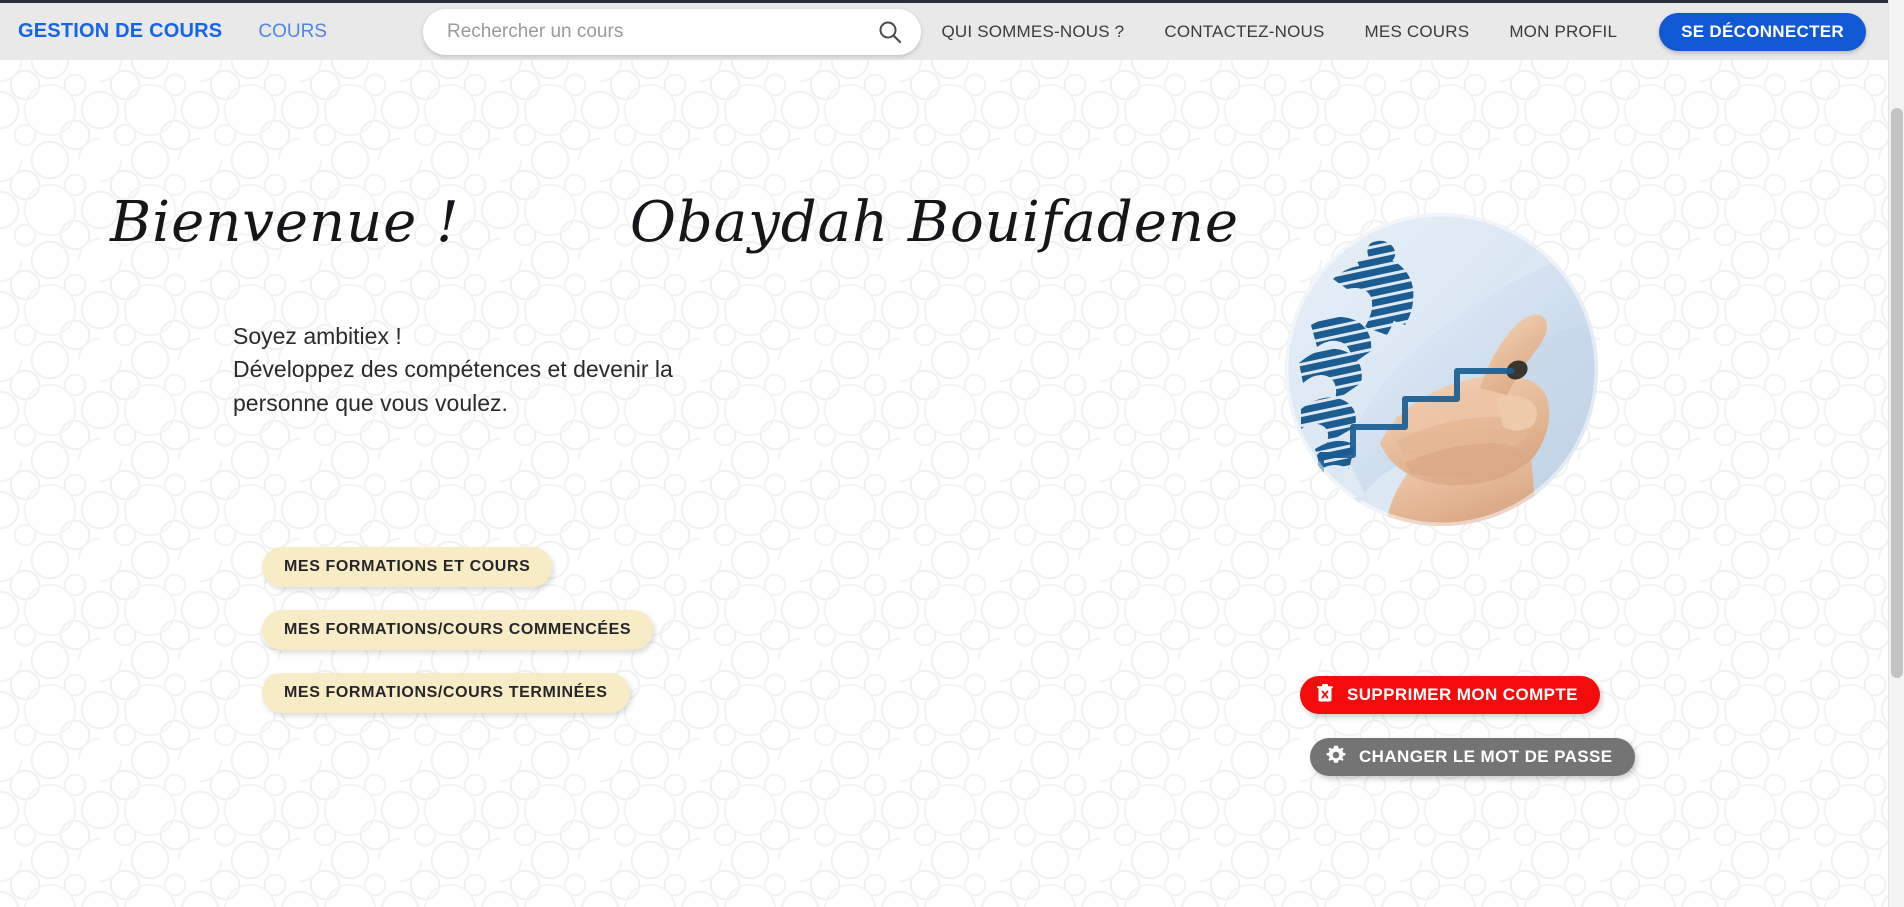 Image resolution: width=1904 pixels, height=907 pixels. What do you see at coordinates (1336, 757) in the screenshot?
I see `gear-icon` at bounding box center [1336, 757].